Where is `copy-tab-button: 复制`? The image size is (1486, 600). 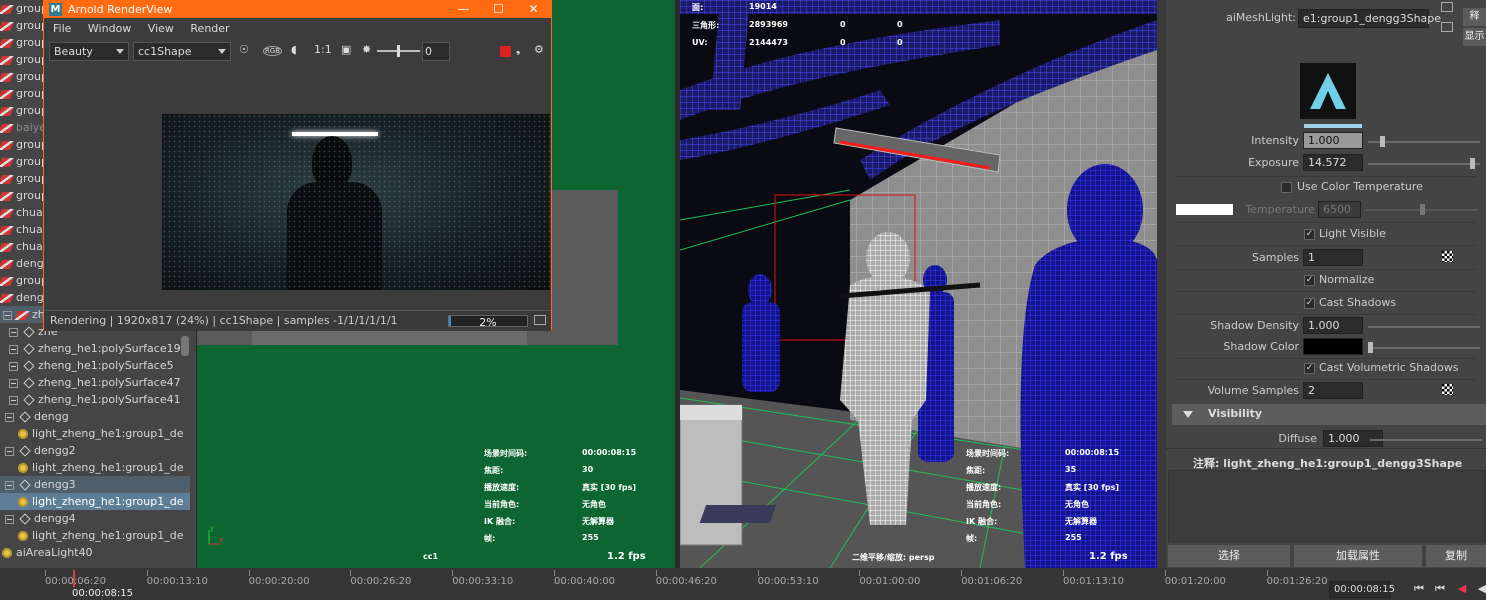
copy-tab-button: 复制 is located at coordinates (1456, 556).